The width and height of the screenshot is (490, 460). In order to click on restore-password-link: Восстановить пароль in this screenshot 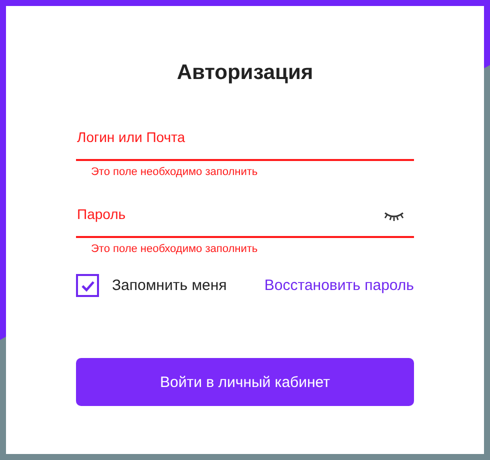, I will do `click(339, 285)`.